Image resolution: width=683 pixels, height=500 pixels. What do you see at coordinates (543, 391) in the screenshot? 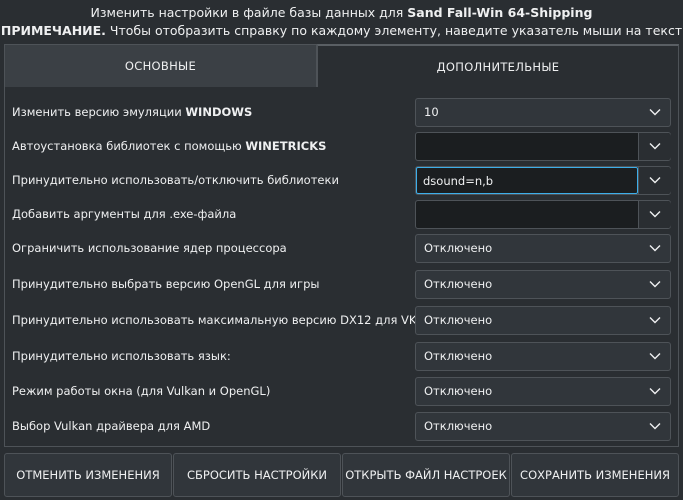
I see `window-mode-select: Отключено` at bounding box center [543, 391].